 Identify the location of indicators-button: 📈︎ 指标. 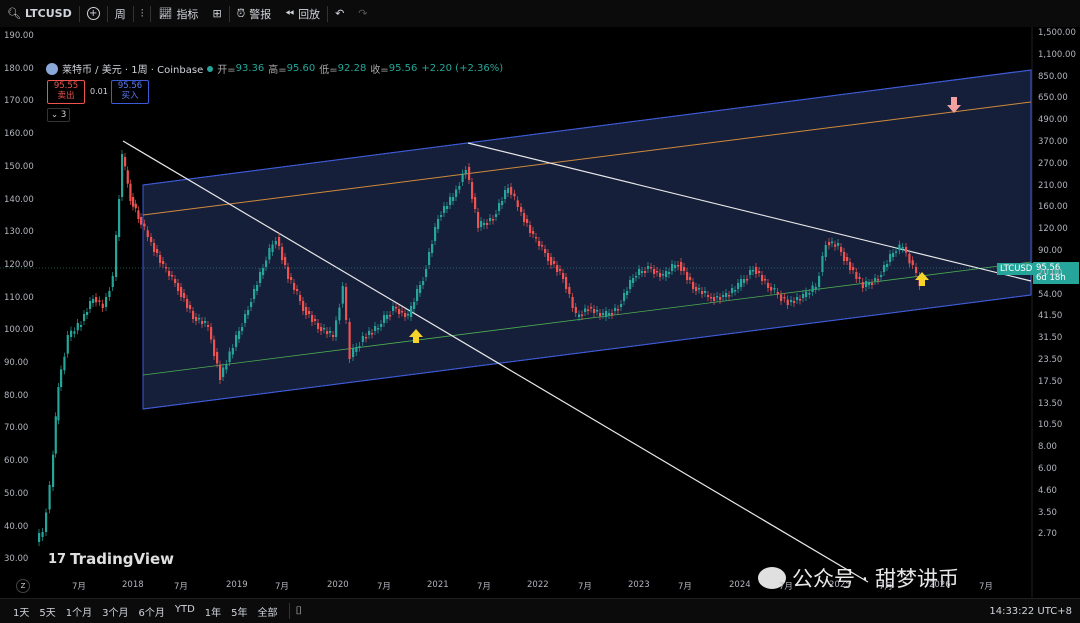
(178, 13).